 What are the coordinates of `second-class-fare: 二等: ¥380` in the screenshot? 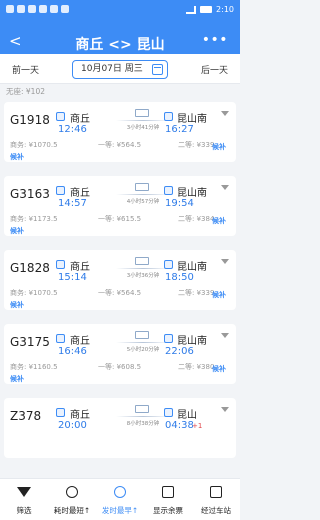 It's located at (196, 367).